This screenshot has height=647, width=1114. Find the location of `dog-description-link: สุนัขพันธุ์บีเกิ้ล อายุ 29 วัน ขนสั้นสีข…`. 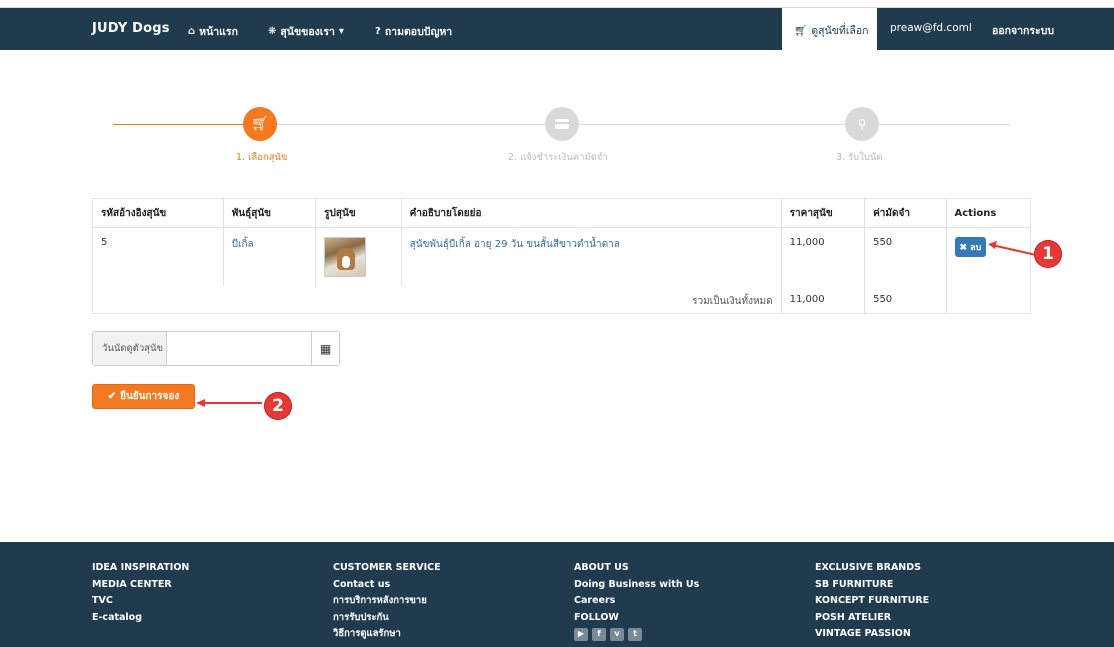

dog-description-link: สุนัขพันธุ์บีเกิ้ล อายุ 29 วัน ขนสั้นสีข… is located at coordinates (515, 244).